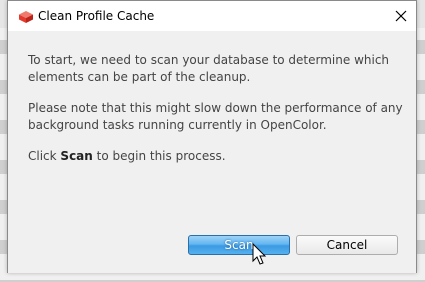 This screenshot has width=425, height=282. I want to click on title-bar: Clean Profile Cache, so click(212, 16).